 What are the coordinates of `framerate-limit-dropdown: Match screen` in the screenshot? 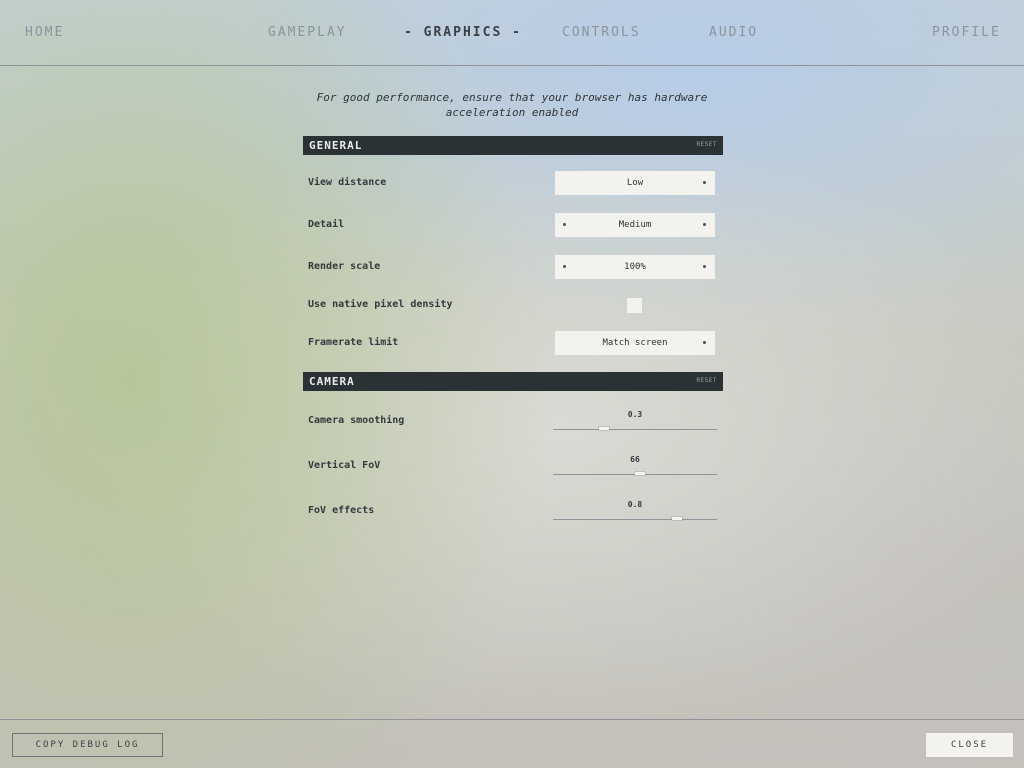 It's located at (635, 343).